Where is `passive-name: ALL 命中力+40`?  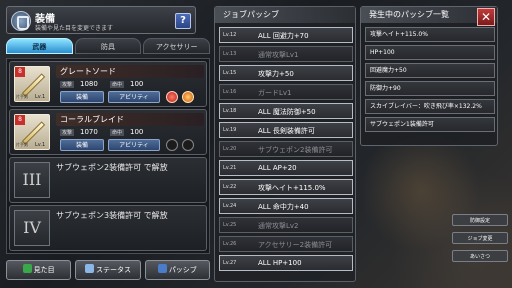 passive-name: ALL 命中力+40 is located at coordinates (283, 207).